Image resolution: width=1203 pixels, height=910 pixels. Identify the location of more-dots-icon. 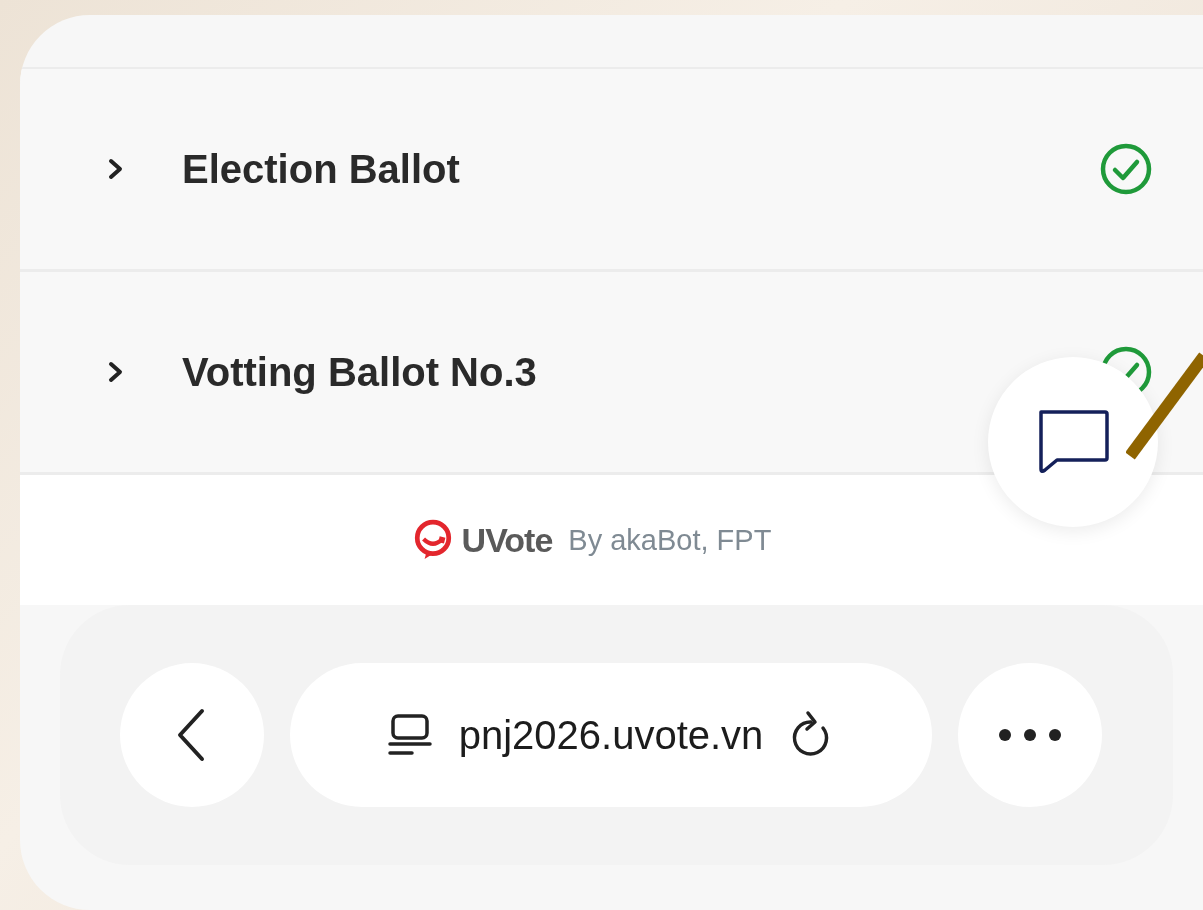
(1030, 735).